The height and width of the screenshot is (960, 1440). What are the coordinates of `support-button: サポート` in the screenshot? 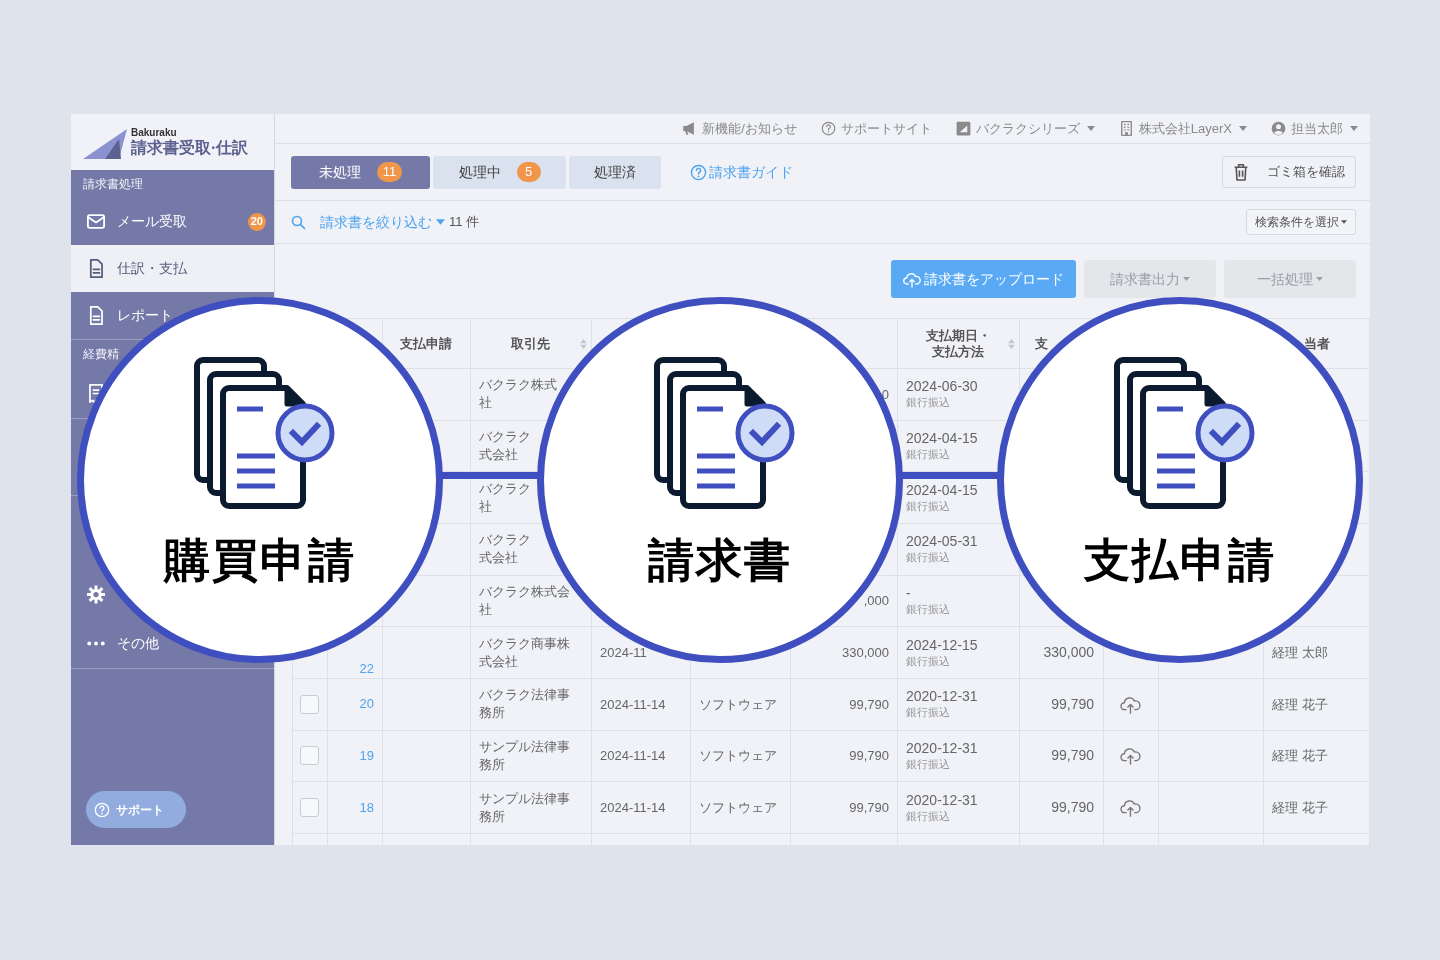 It's located at (136, 809).